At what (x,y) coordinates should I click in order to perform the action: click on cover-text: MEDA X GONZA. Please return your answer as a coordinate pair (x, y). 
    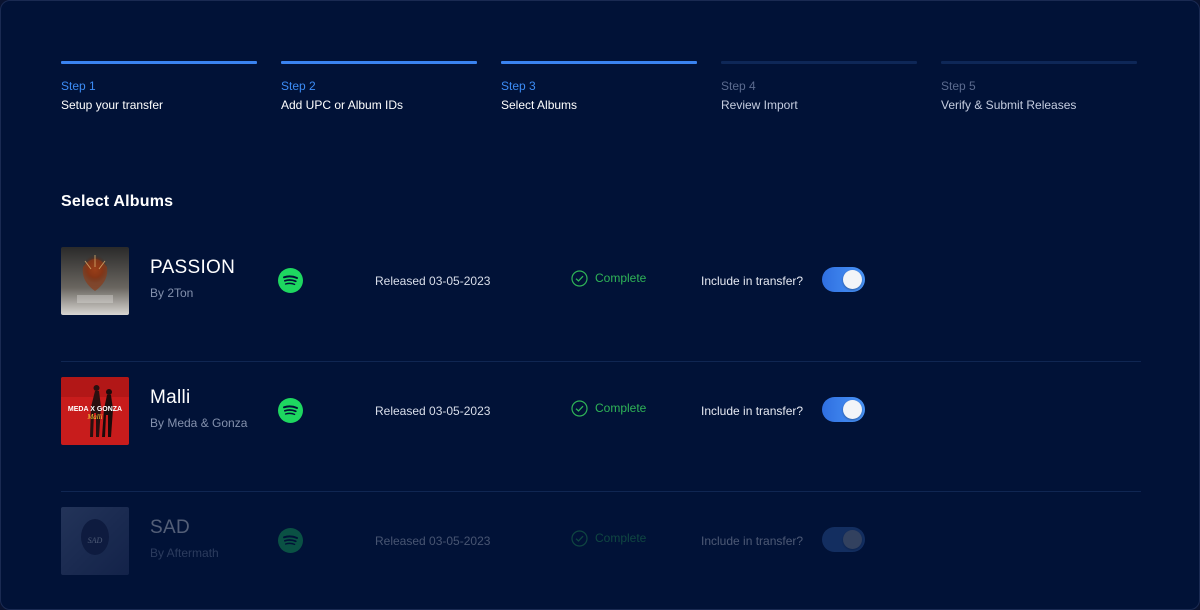
    Looking at the image, I should click on (95, 409).